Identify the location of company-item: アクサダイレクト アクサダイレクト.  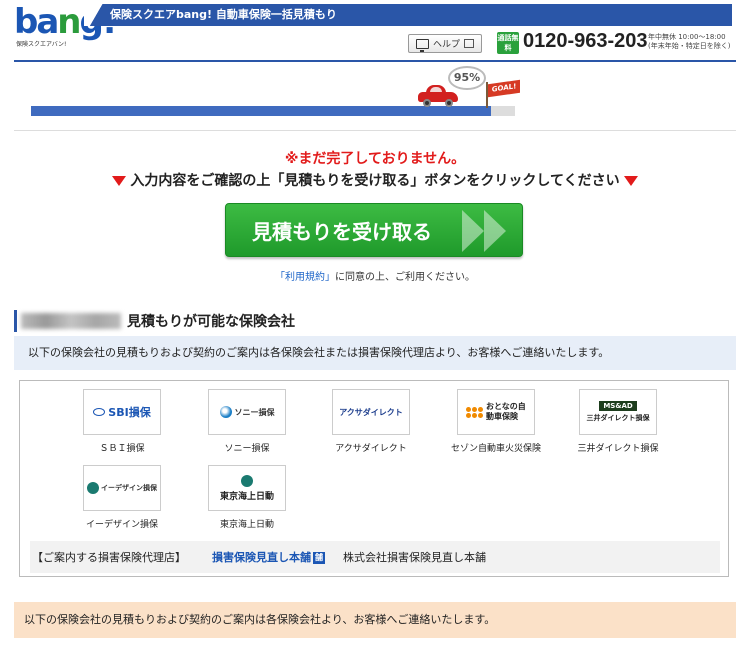
(371, 421).